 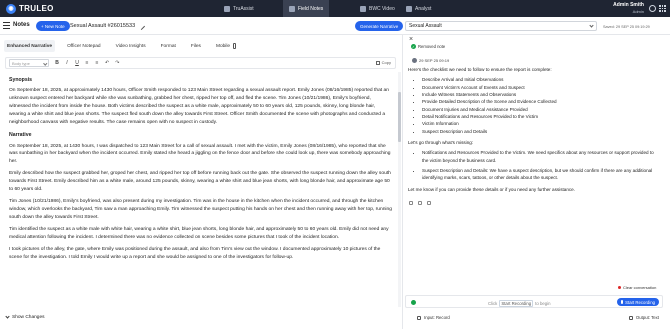 What do you see at coordinates (53, 26) in the screenshot?
I see `new-note-button: + New Note` at bounding box center [53, 26].